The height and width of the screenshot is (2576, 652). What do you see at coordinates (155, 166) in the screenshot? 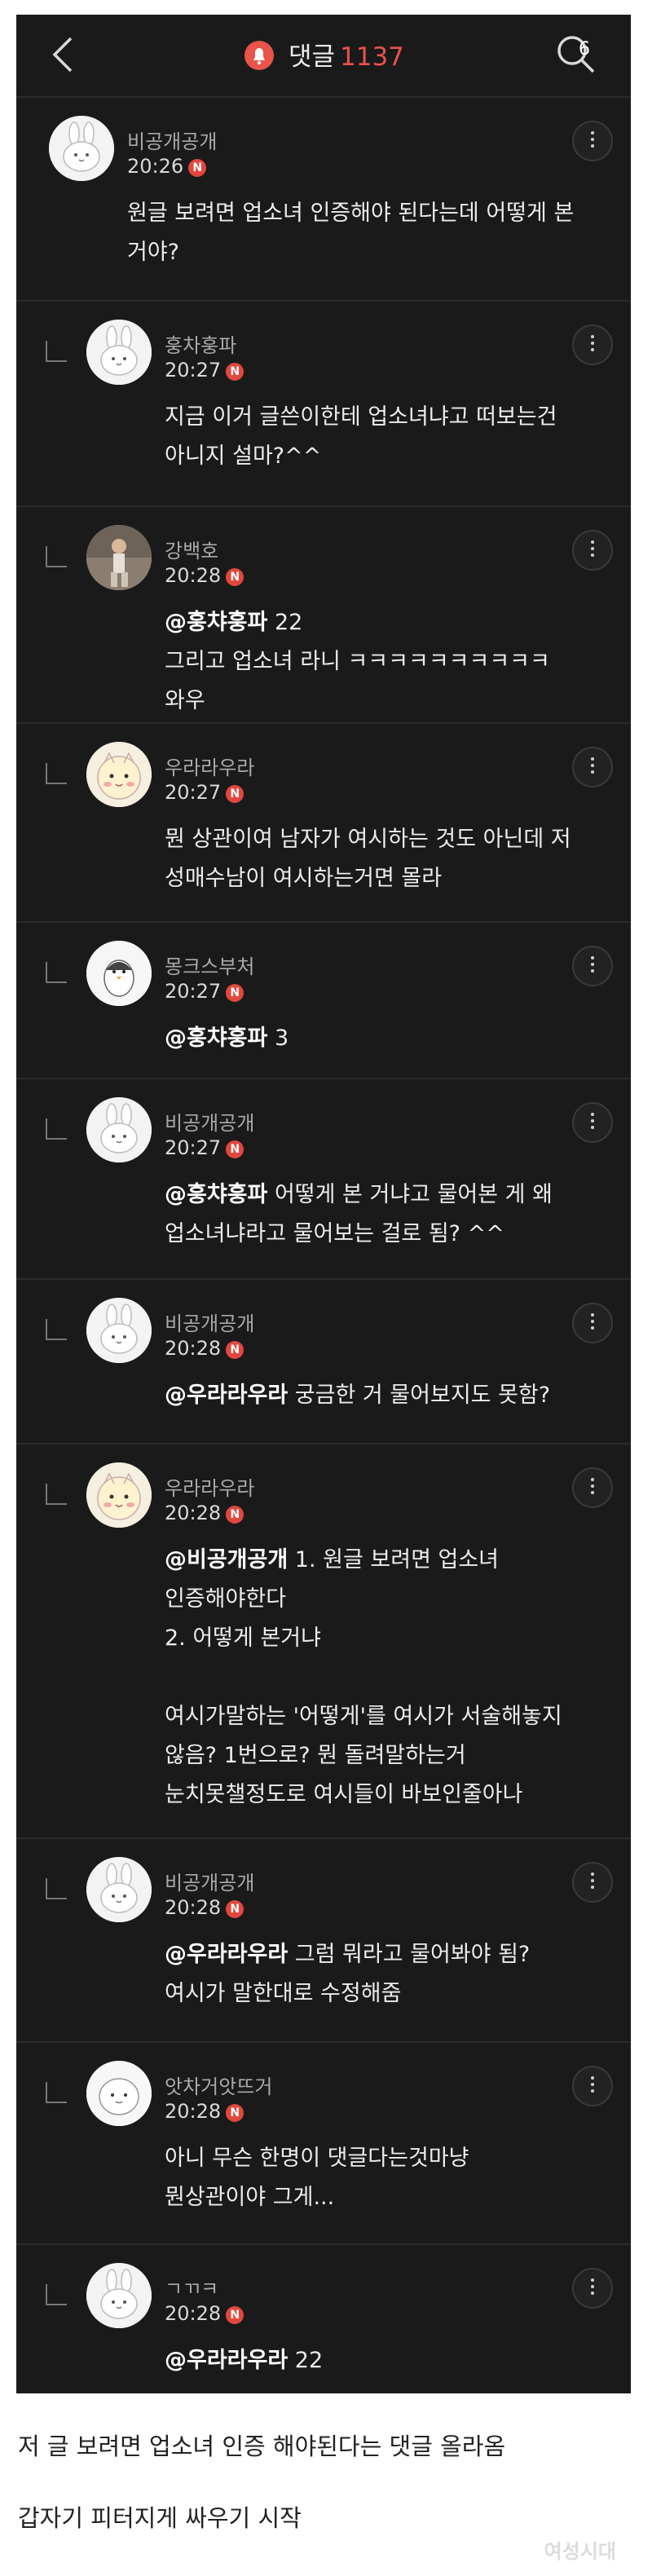
I see `time-label: 20:26` at bounding box center [155, 166].